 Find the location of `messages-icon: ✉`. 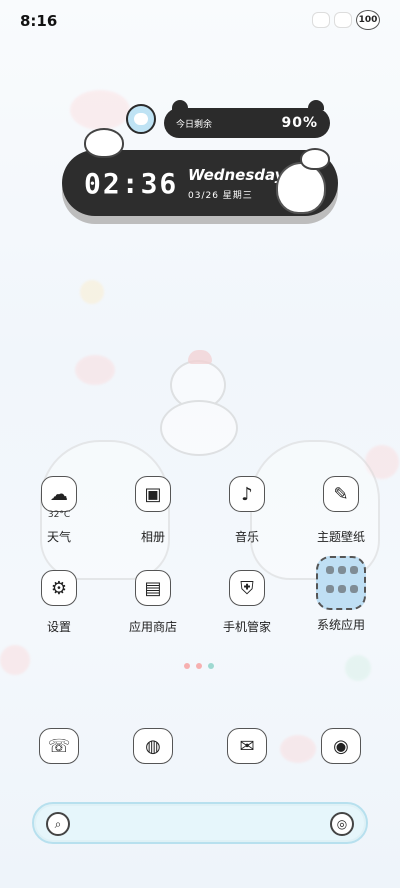

messages-icon: ✉ is located at coordinates (247, 746).